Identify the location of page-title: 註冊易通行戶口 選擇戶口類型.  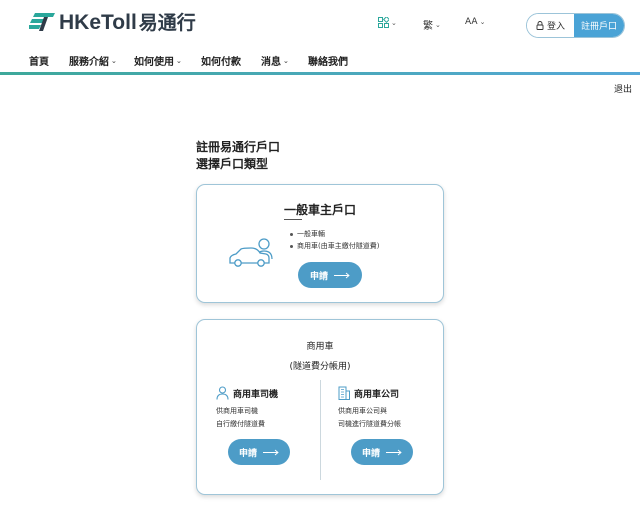
(238, 156).